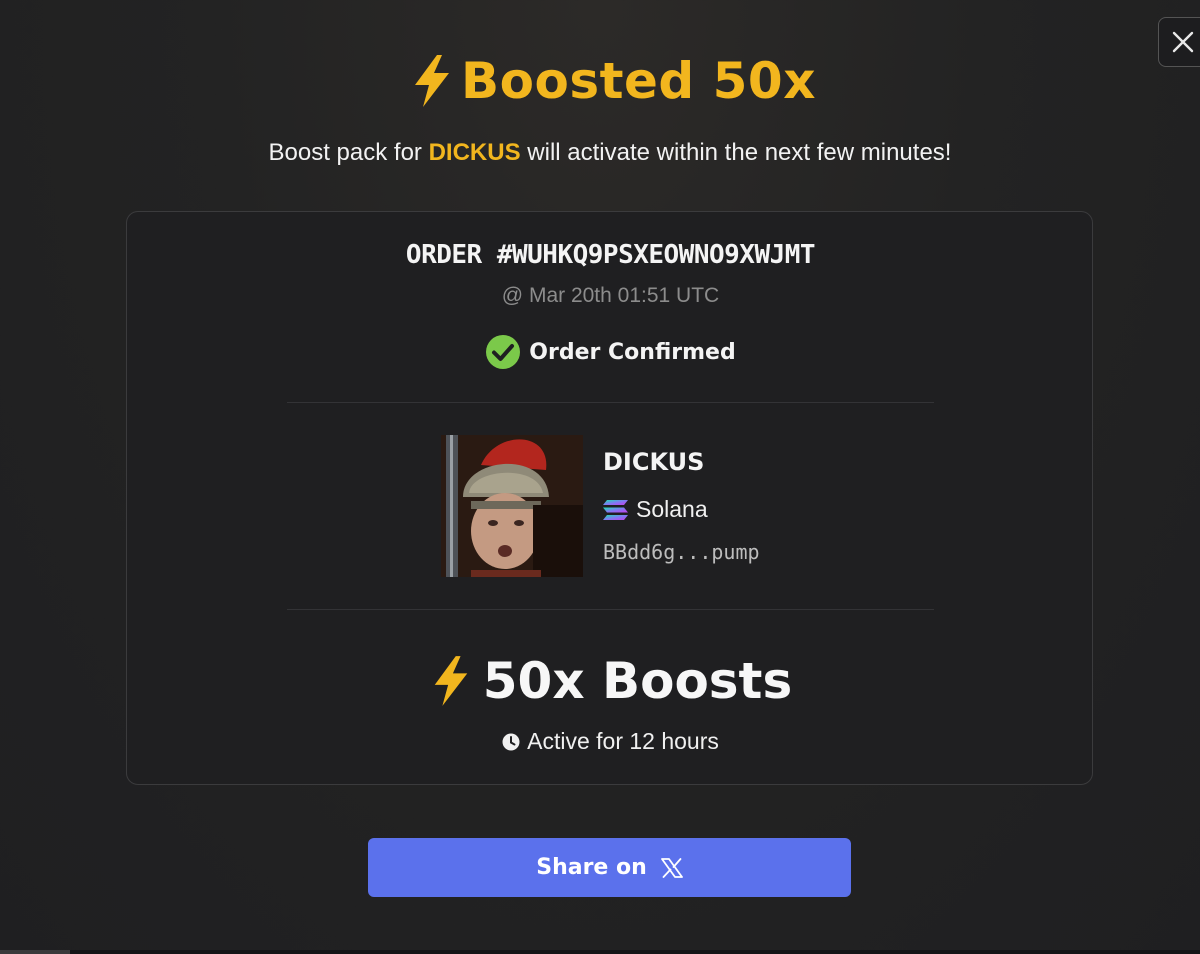  What do you see at coordinates (511, 741) in the screenshot?
I see `clock-icon` at bounding box center [511, 741].